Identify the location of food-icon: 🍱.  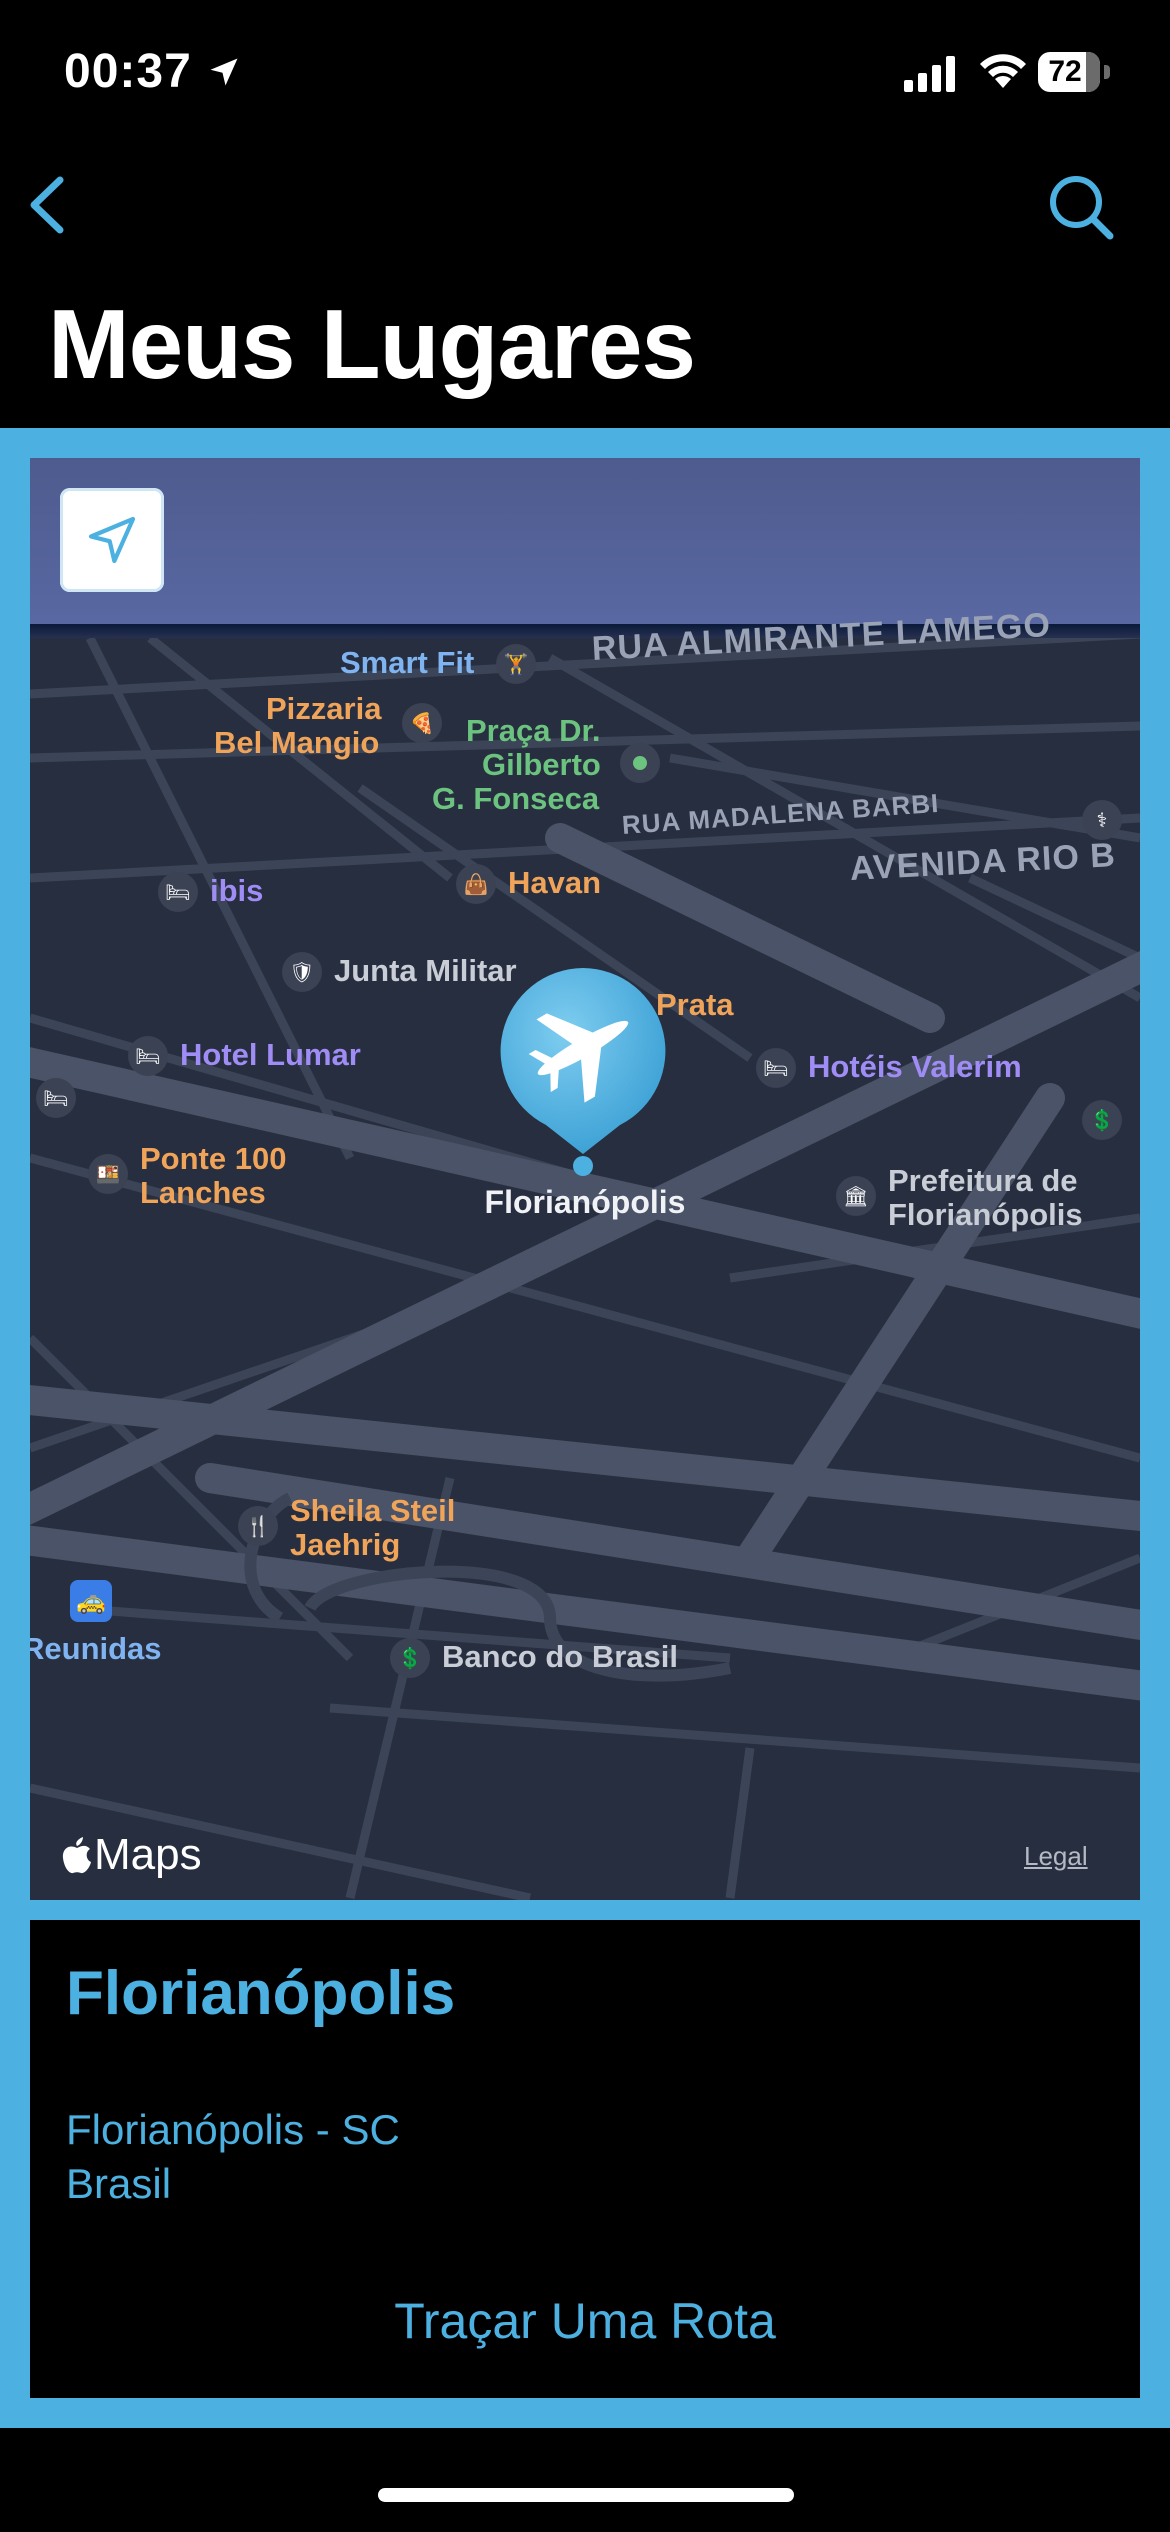
(108, 1174).